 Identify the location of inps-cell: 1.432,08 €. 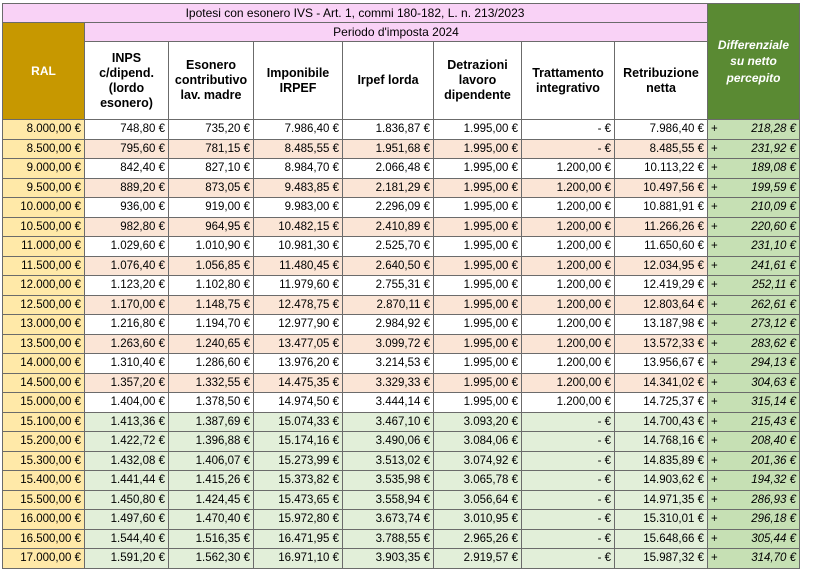
(126, 460).